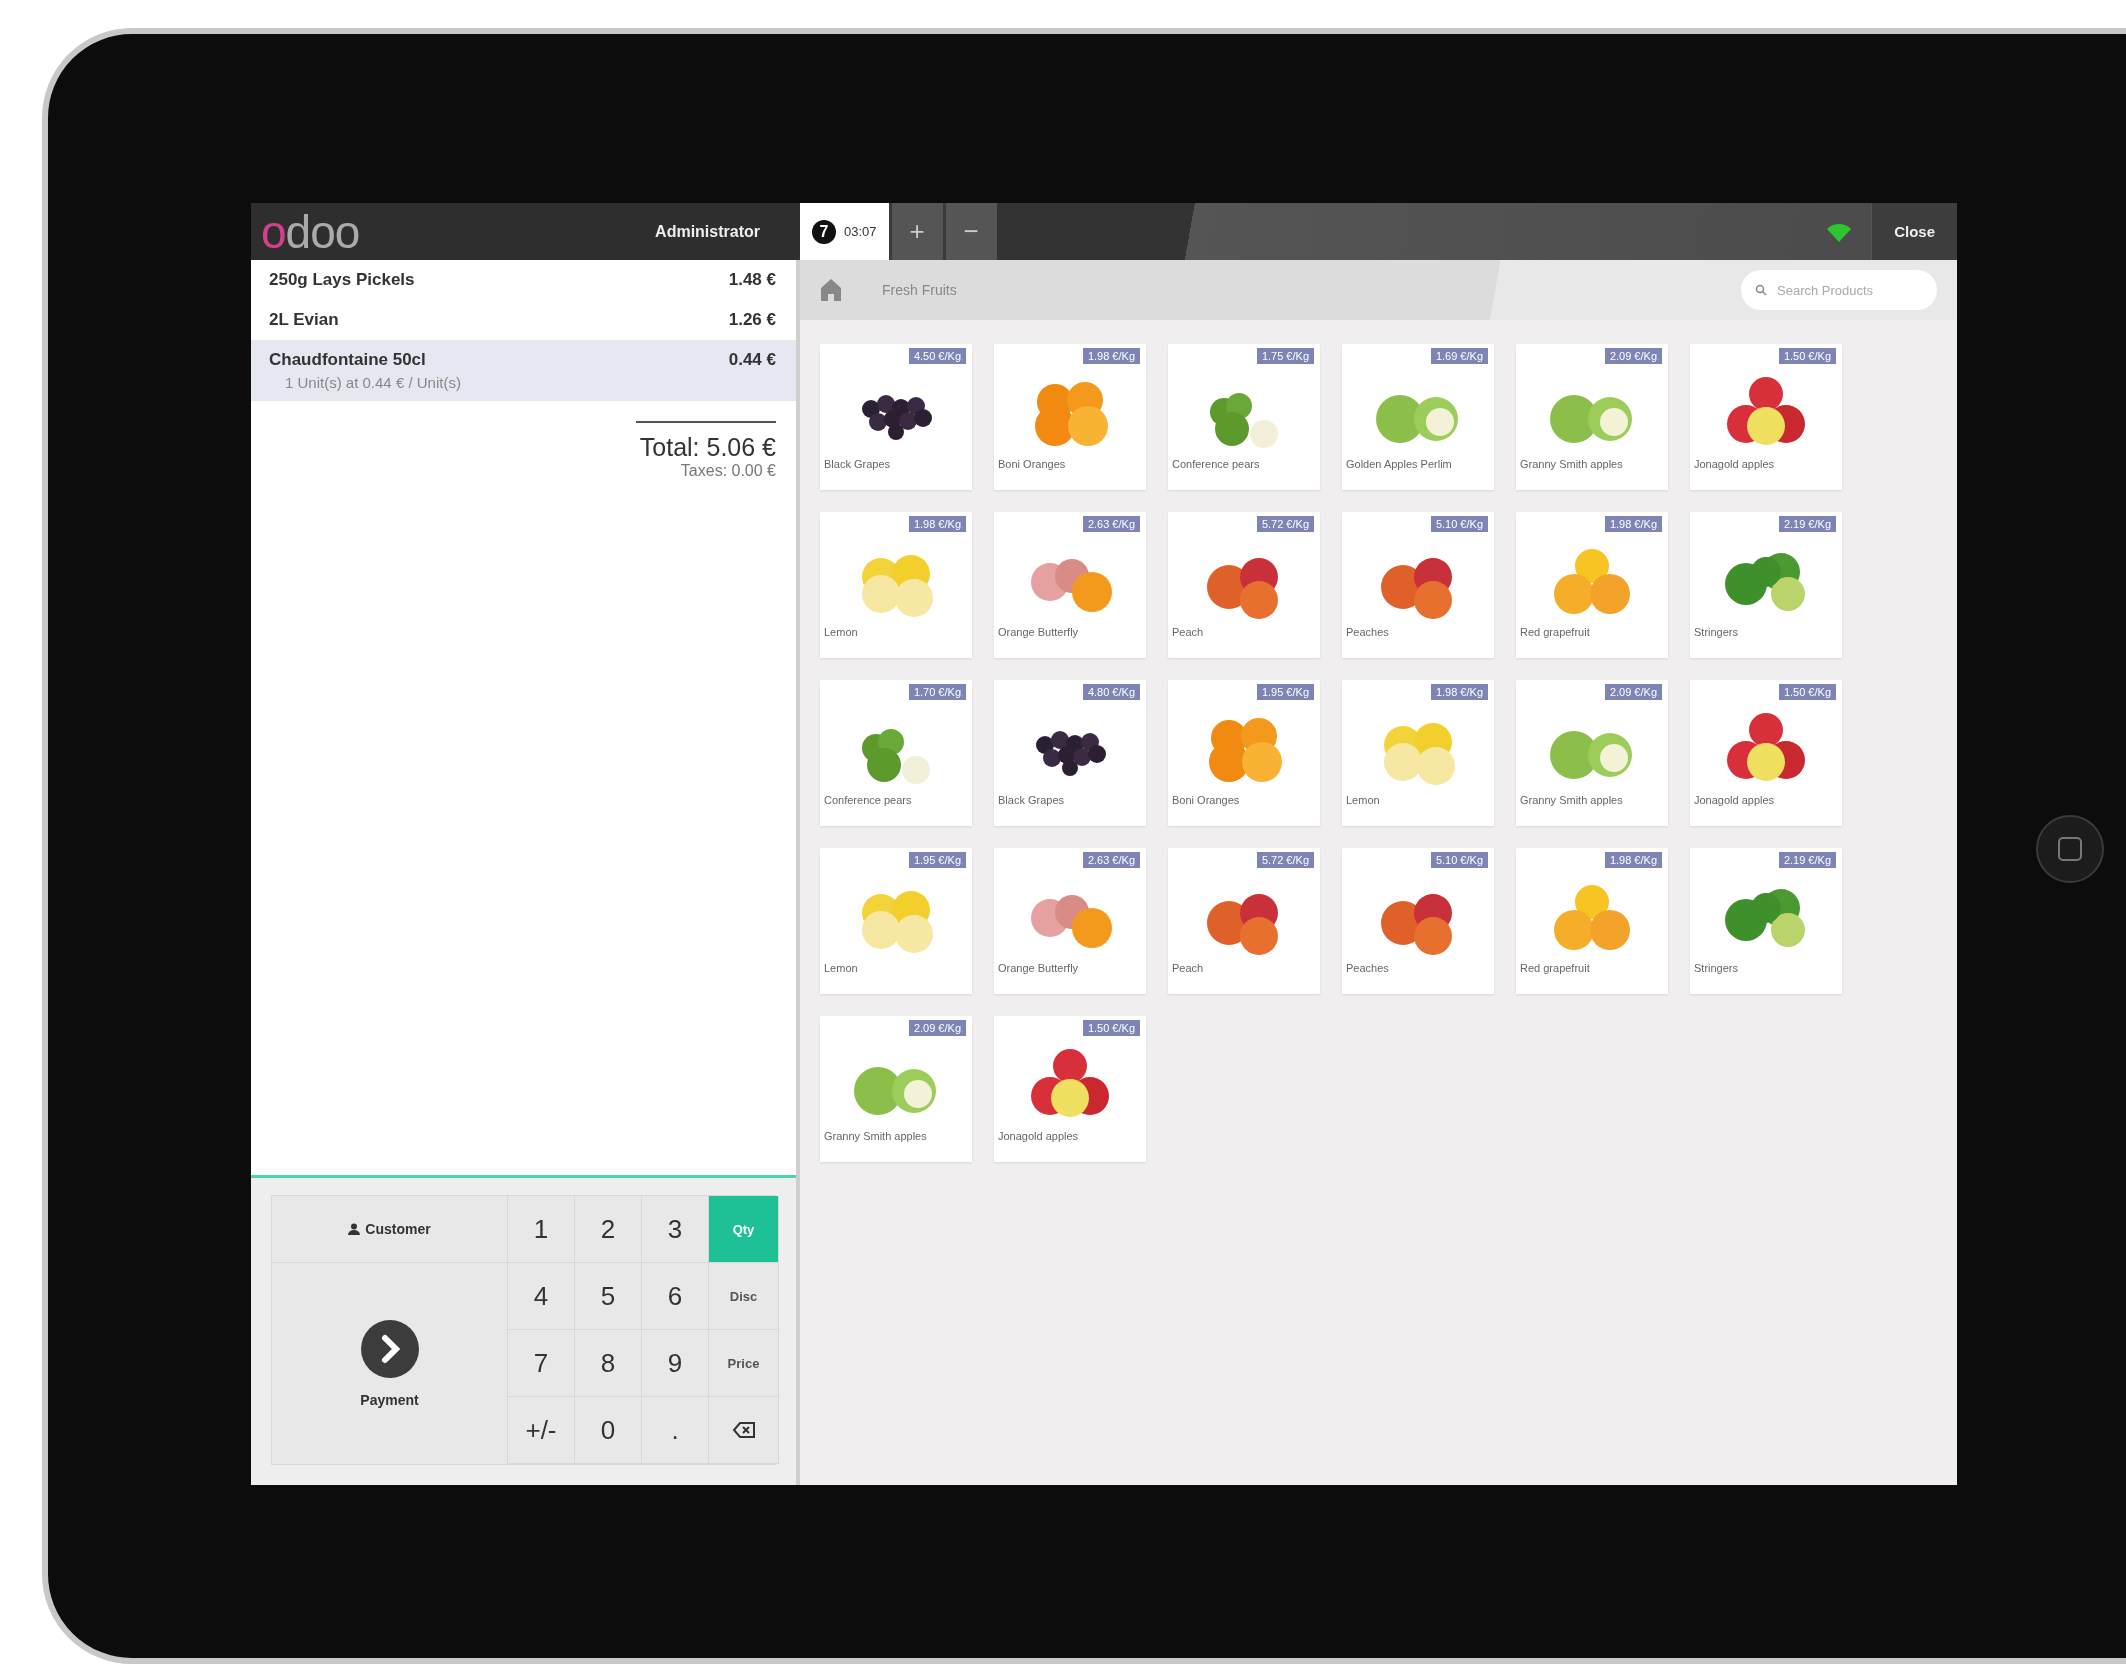 The width and height of the screenshot is (2126, 1670). Describe the element at coordinates (1418, 417) in the screenshot. I see `product-card: 1.69 €/Kg Golden Apples Perlim` at that location.